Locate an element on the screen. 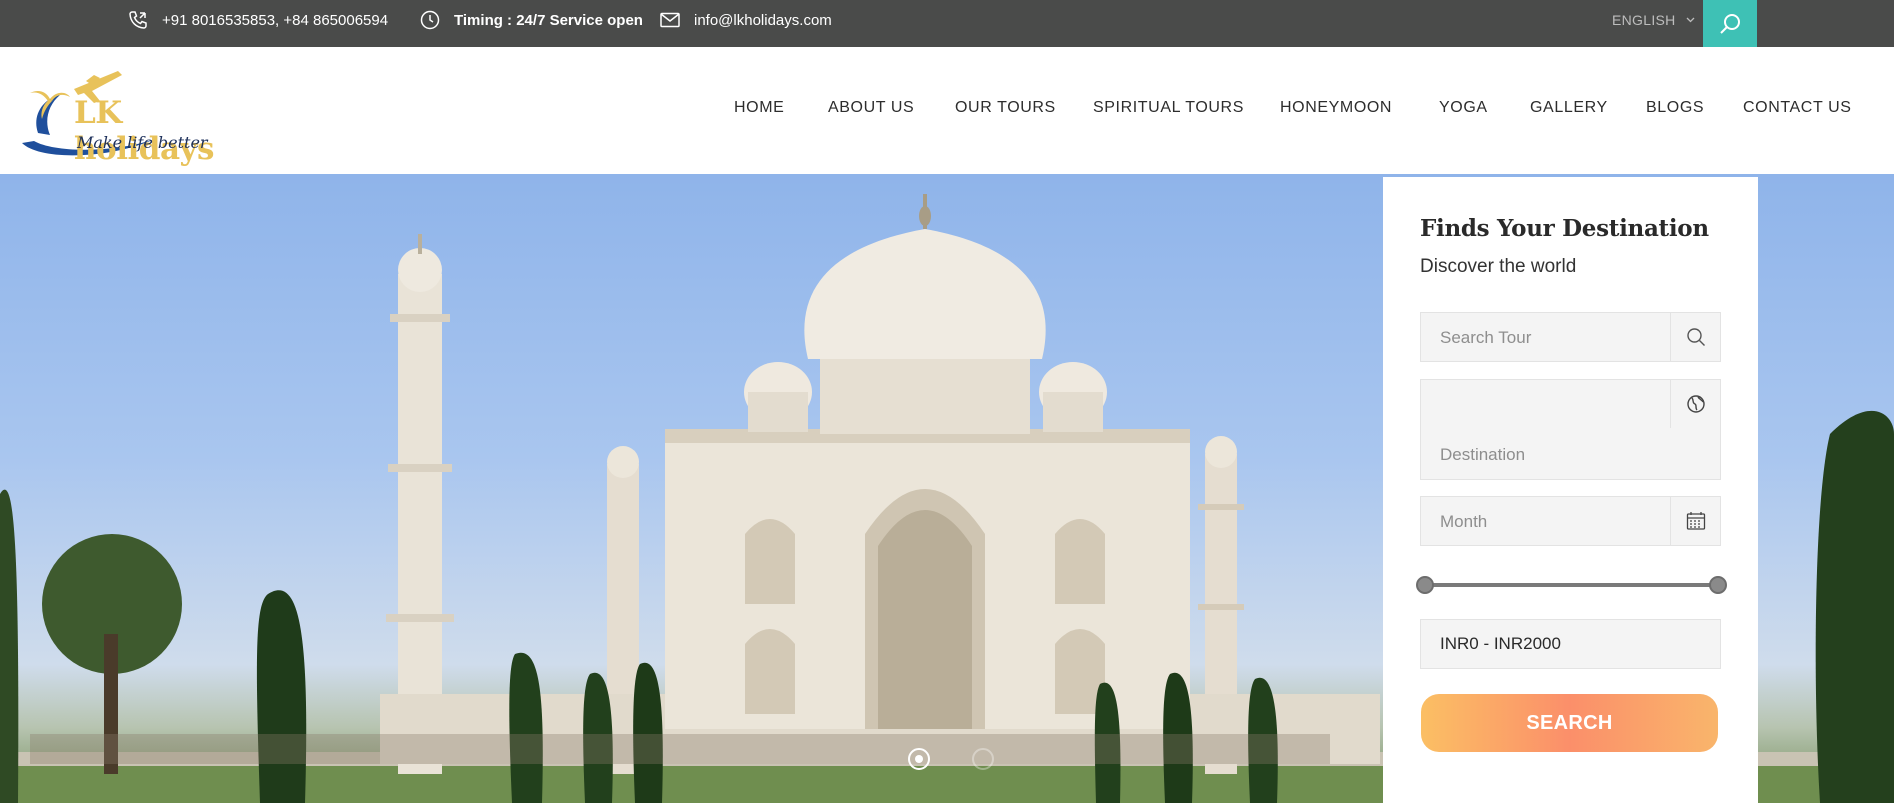 The width and height of the screenshot is (1894, 803). slider-handle-max is located at coordinates (1718, 585).